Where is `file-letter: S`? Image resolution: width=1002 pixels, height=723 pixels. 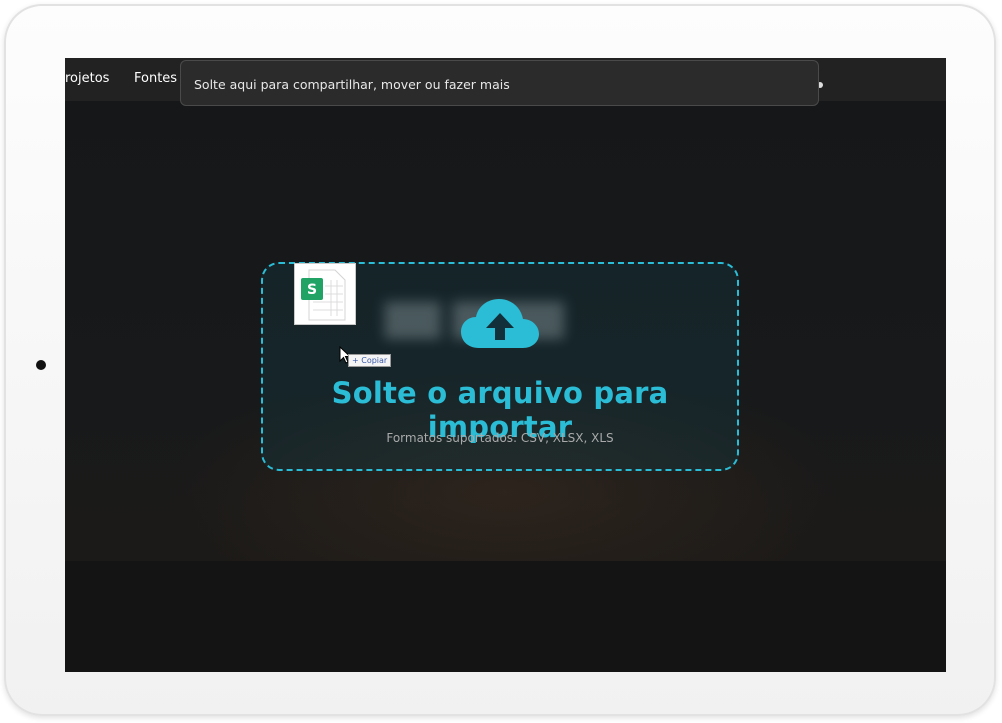 file-letter: S is located at coordinates (312, 290).